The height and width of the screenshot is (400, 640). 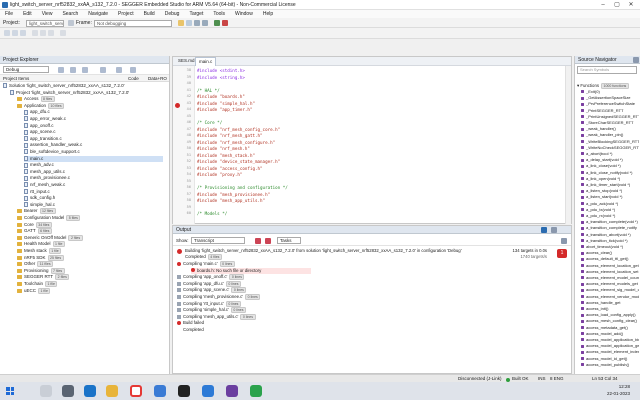 What do you see at coordinates (233, 194) in the screenshot?
I see `code-line: #include "mesh_provisionee.h"` at bounding box center [233, 194].